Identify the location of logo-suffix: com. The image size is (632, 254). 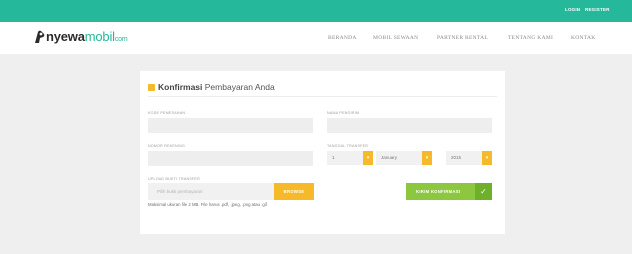
(121, 39).